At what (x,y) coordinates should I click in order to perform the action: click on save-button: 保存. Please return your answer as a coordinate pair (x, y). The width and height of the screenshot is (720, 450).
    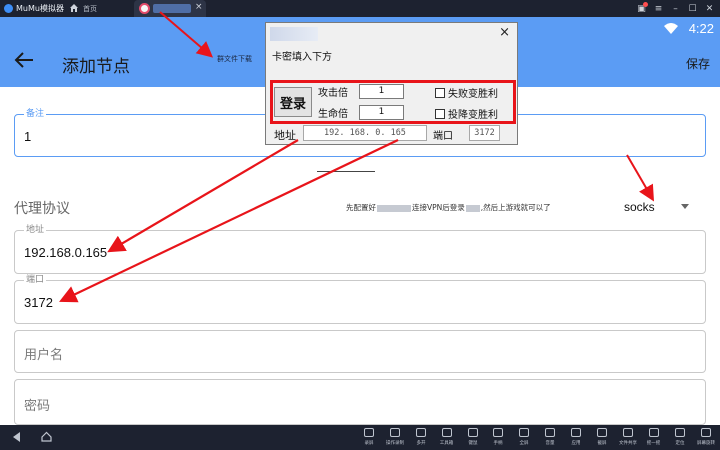
    Looking at the image, I should click on (698, 63).